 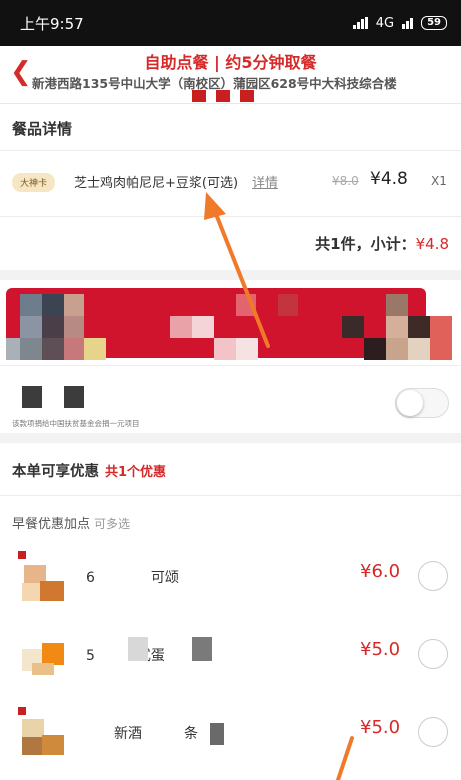 What do you see at coordinates (365, 244) in the screenshot?
I see `subtotal-label: 共1件，小计：` at bounding box center [365, 244].